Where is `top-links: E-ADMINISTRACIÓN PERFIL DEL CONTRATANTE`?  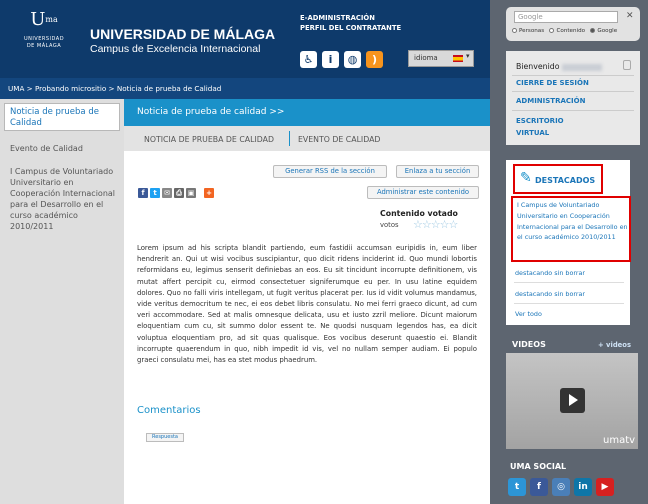
top-links: E-ADMINISTRACIÓN PERFIL DEL CONTRATANTE is located at coordinates (350, 23).